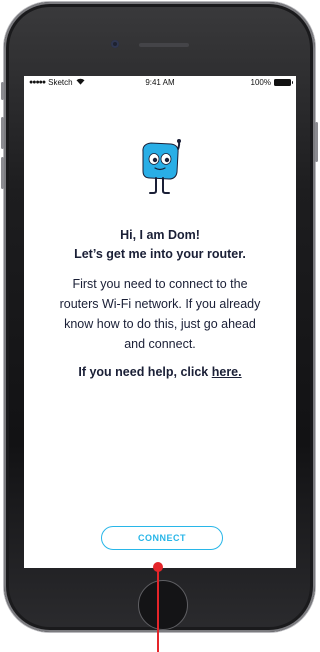 Image resolution: width=320 pixels, height=652 pixels. I want to click on front-camera-icon, so click(115, 44).